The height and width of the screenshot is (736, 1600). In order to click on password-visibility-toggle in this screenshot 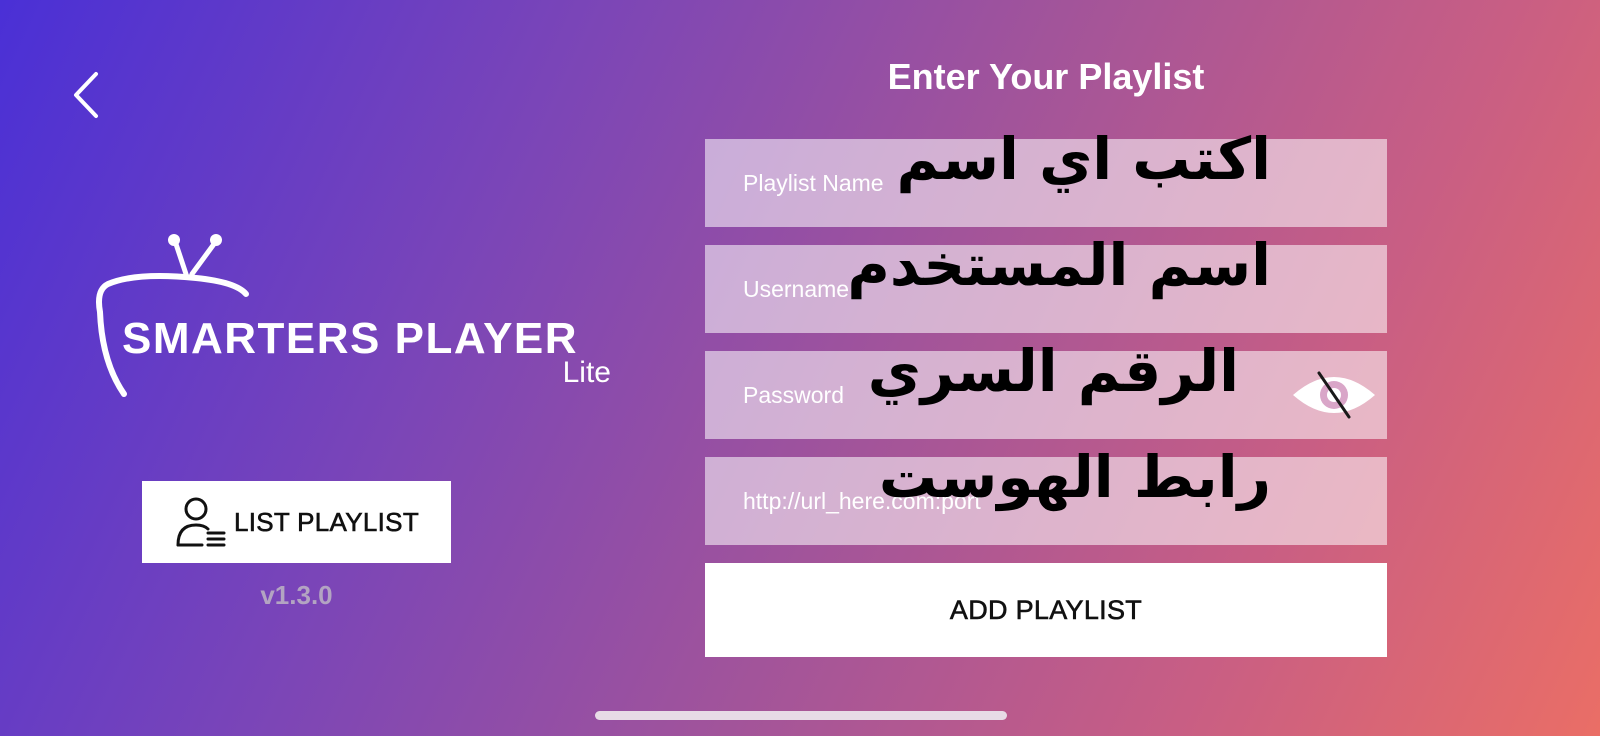, I will do `click(1334, 395)`.